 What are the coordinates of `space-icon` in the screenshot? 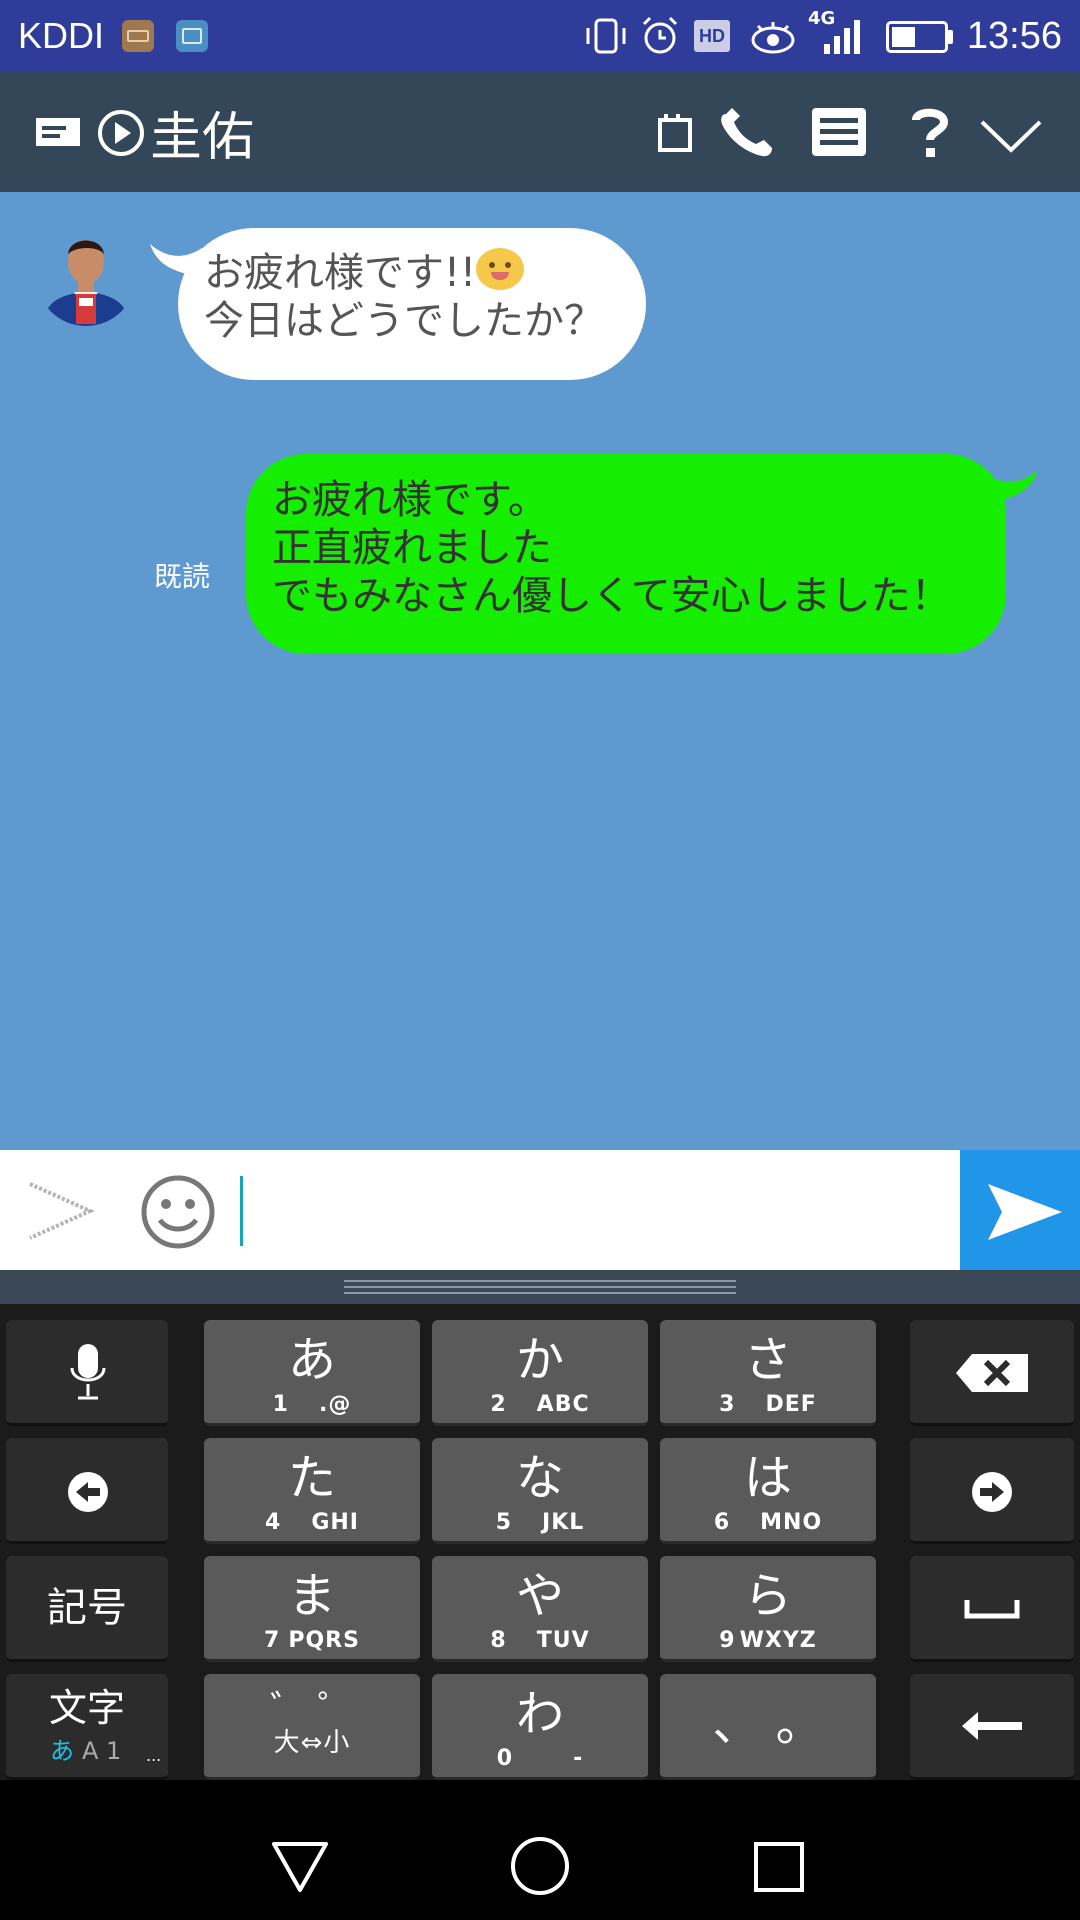 It's located at (992, 1609).